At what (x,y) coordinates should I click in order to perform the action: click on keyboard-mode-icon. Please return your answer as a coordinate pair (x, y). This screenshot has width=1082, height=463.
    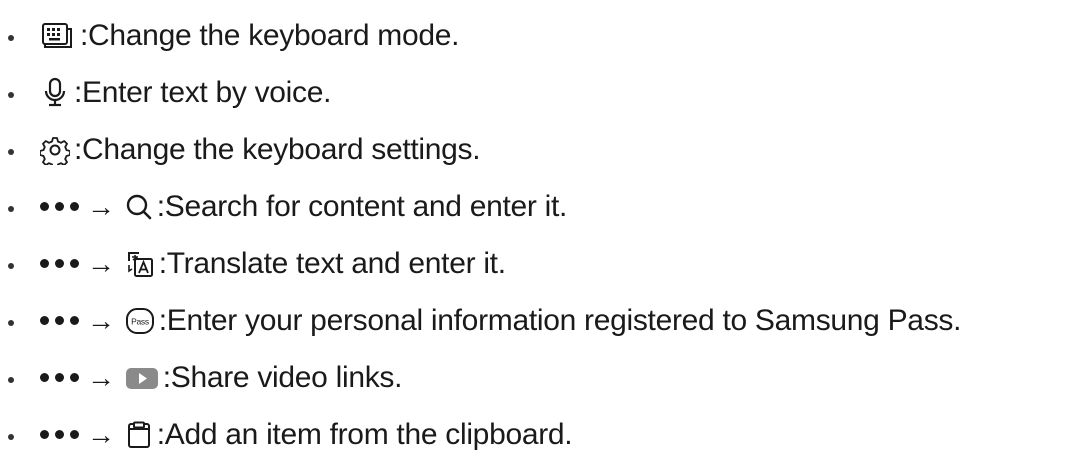
    Looking at the image, I should click on (58, 36).